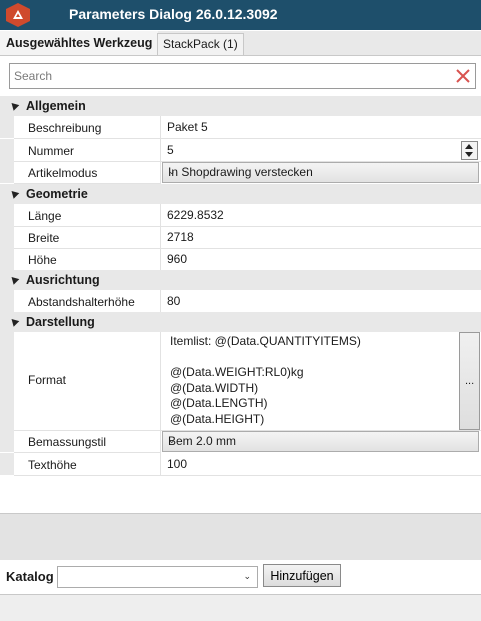 The width and height of the screenshot is (481, 621). I want to click on property-value: 5, so click(170, 150).